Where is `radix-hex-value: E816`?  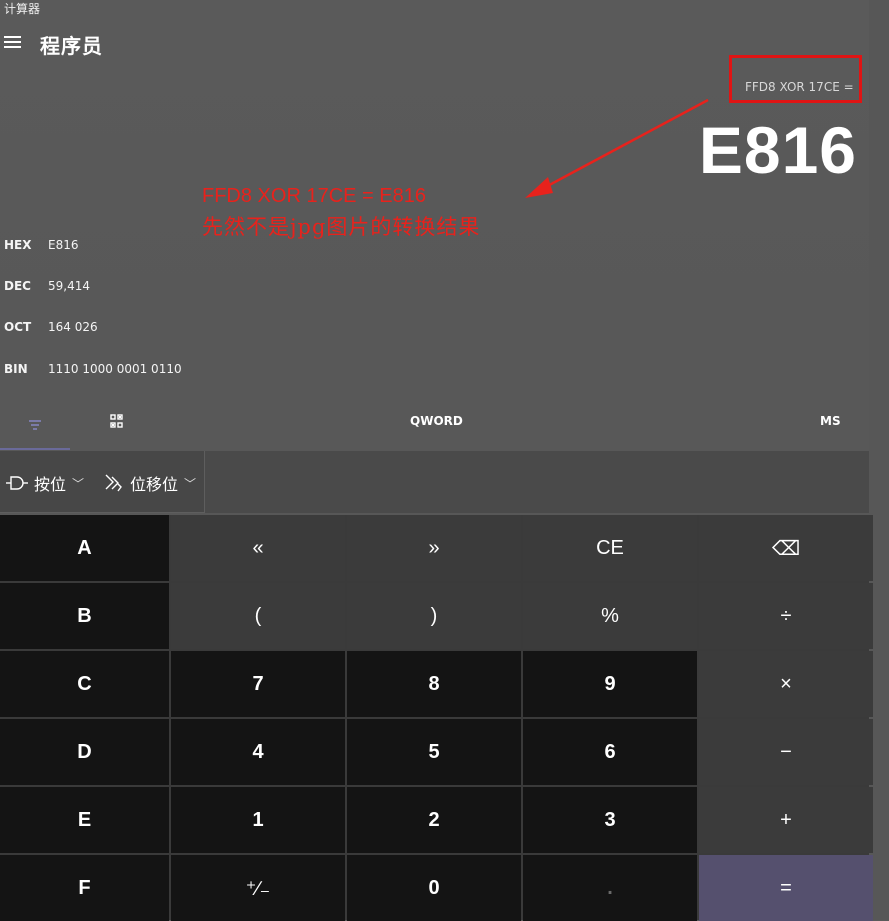 radix-hex-value: E816 is located at coordinates (63, 245).